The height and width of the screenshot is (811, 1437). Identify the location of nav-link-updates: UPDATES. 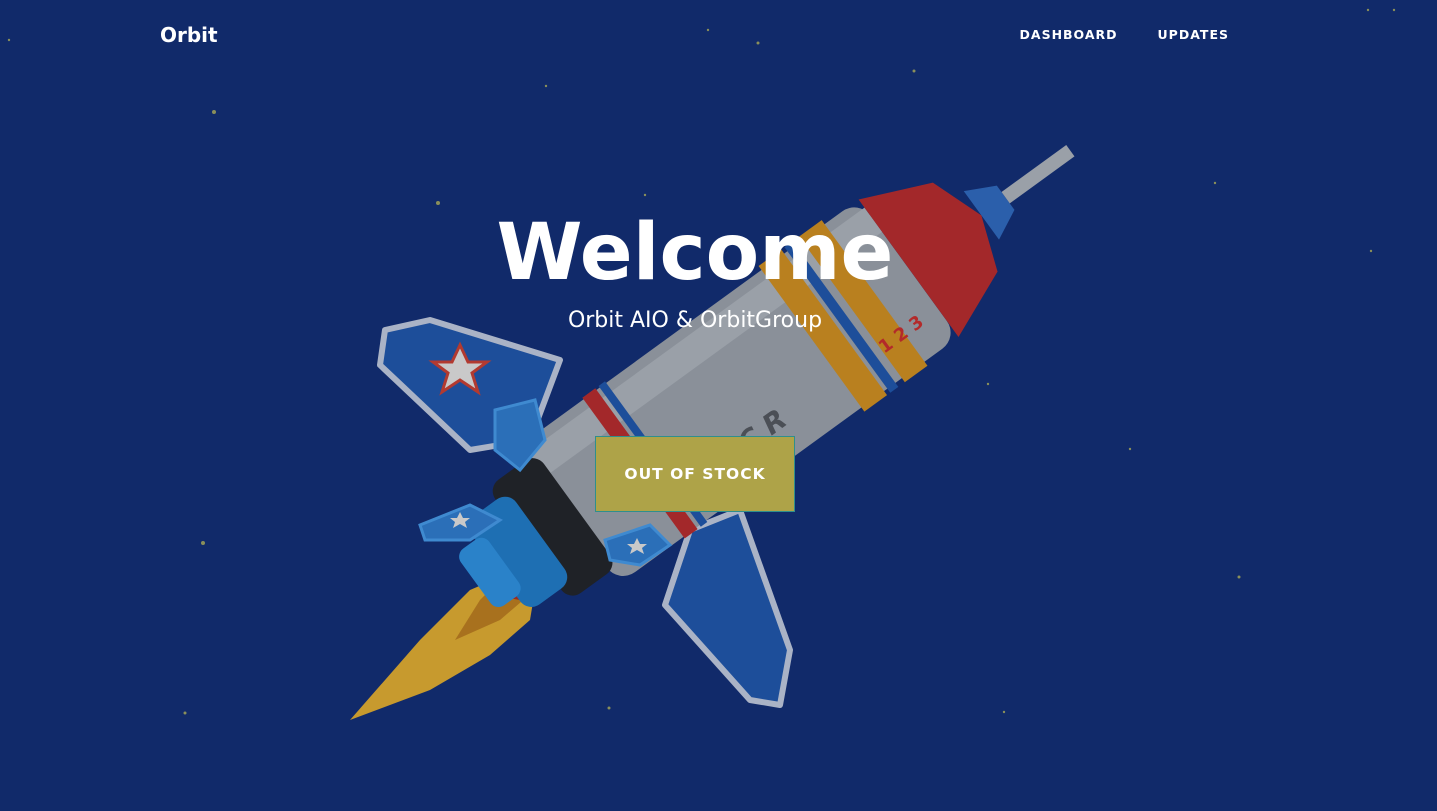
(1193, 35).